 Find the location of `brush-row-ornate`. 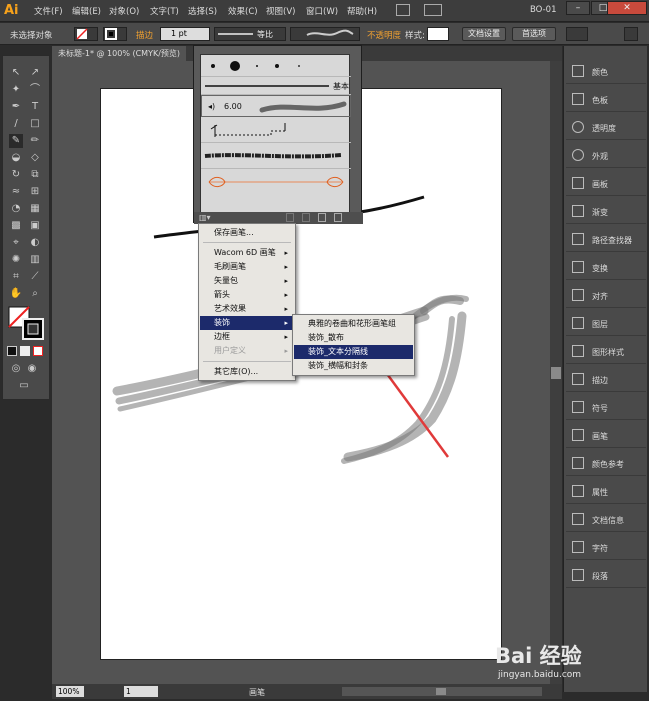

brush-row-ornate is located at coordinates (276, 182).